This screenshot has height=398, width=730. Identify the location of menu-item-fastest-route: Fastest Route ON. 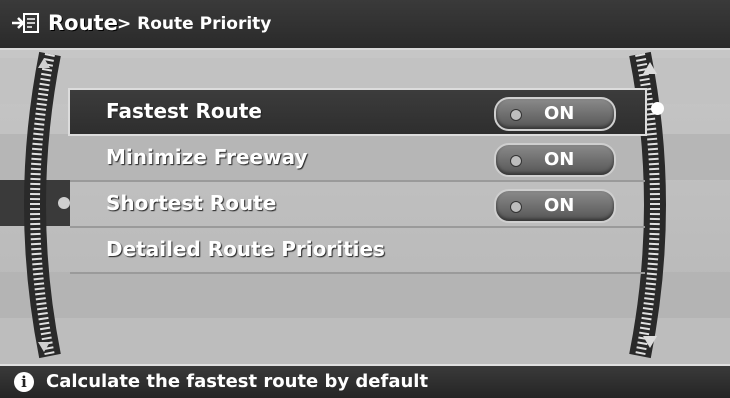
(357, 112).